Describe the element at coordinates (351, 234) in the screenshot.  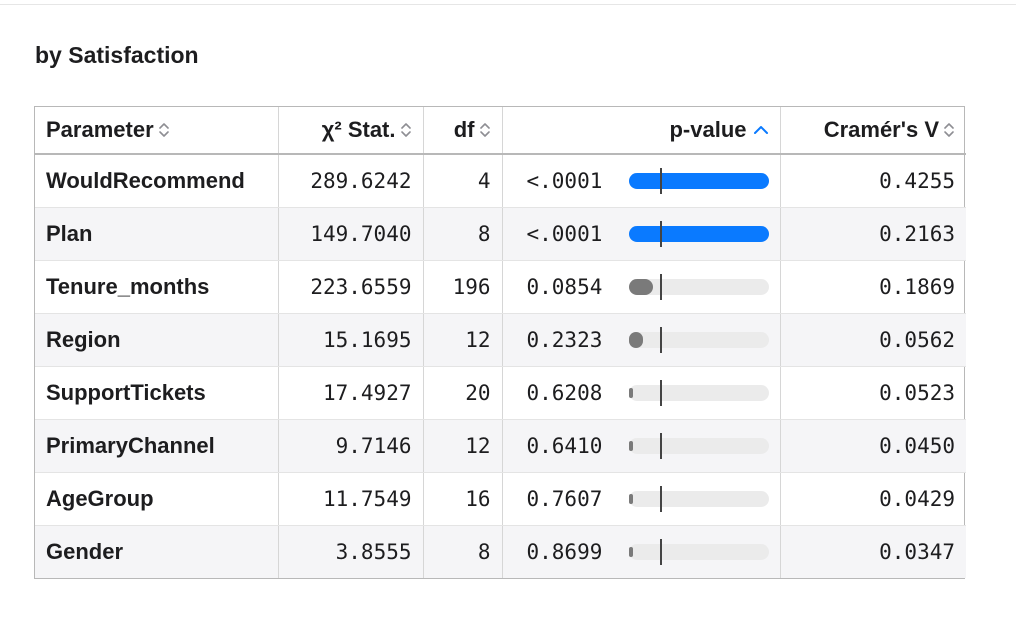
I see `cell-chi-stat: 149.7040` at that location.